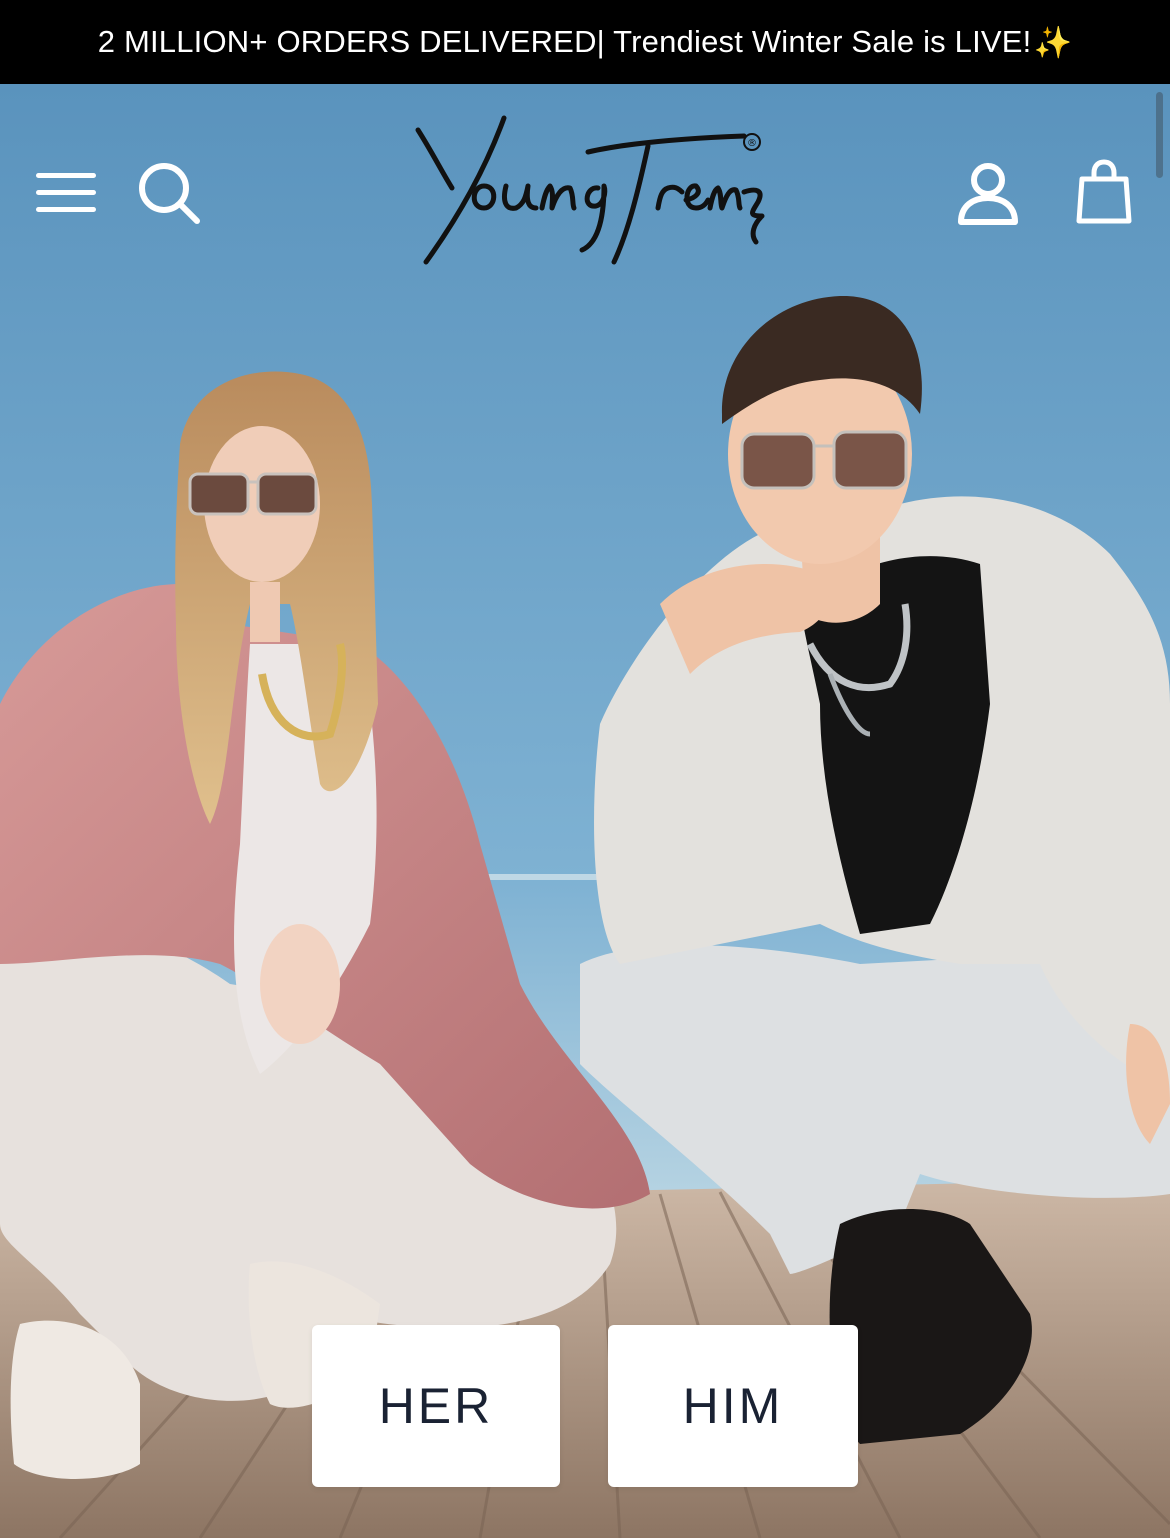 The height and width of the screenshot is (1538, 1170). What do you see at coordinates (590, 190) in the screenshot?
I see `brand-logo-mark: ®` at bounding box center [590, 190].